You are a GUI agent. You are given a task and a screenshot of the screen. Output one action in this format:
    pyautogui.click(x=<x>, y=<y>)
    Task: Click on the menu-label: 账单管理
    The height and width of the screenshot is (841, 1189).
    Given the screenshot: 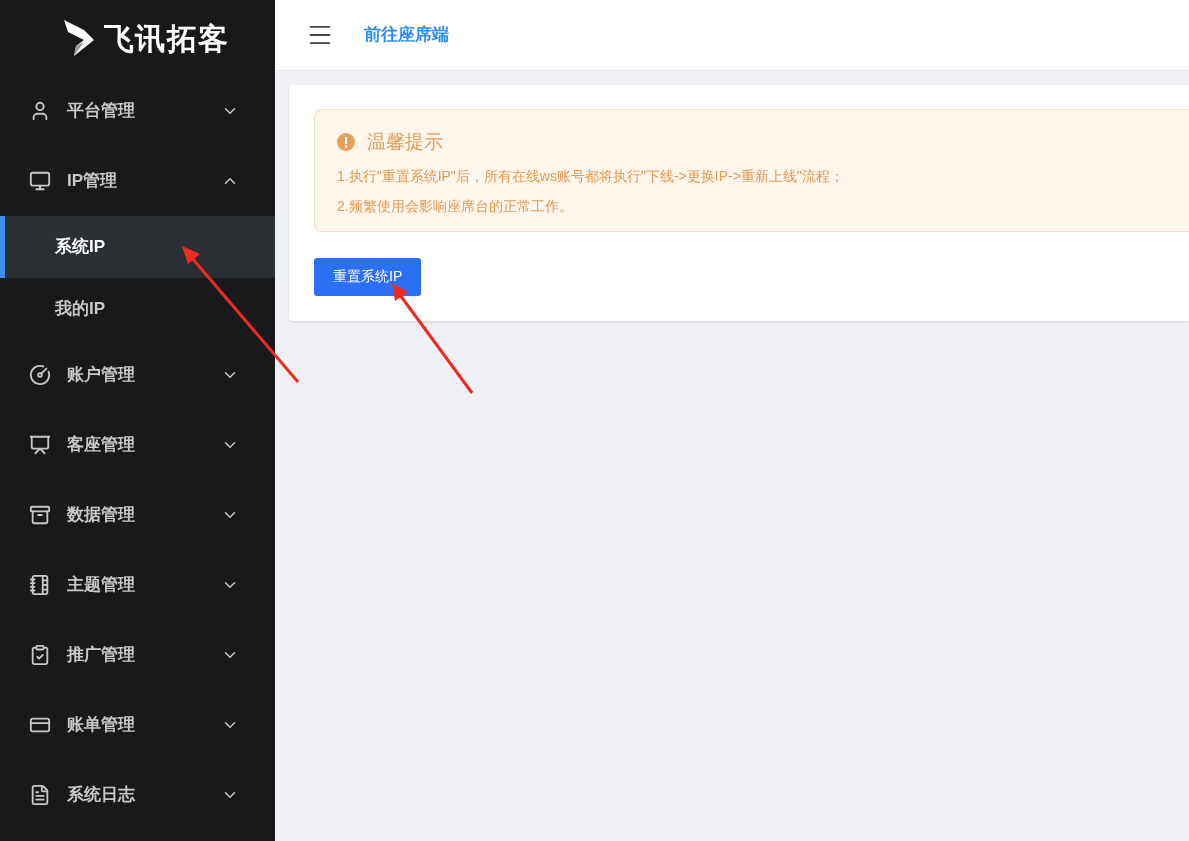 What is the action you would take?
    pyautogui.click(x=101, y=725)
    